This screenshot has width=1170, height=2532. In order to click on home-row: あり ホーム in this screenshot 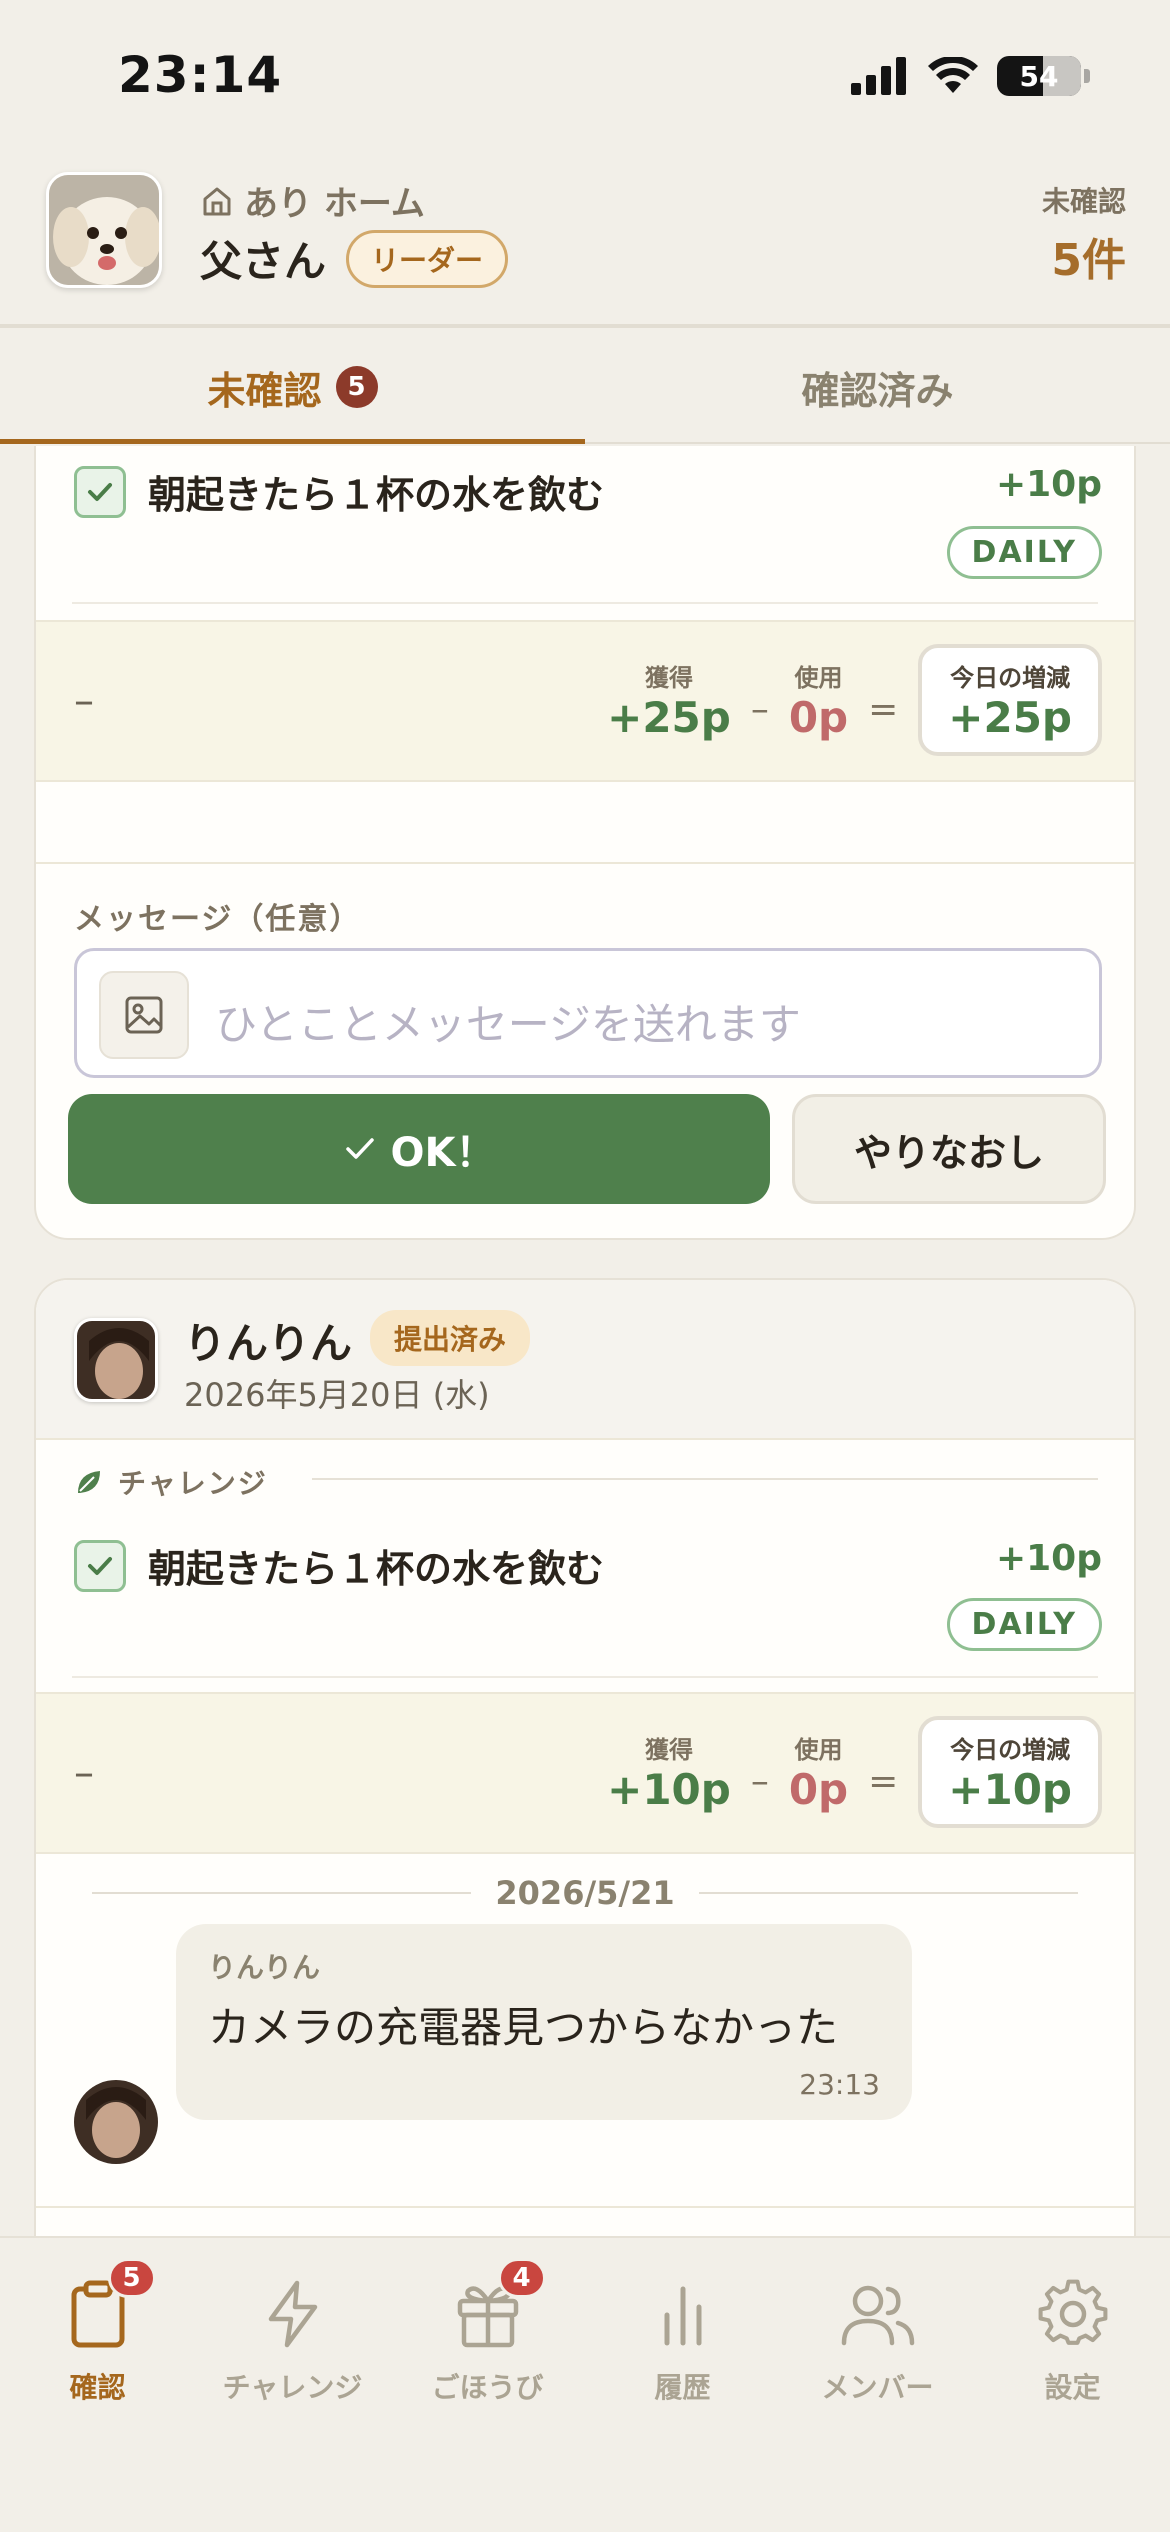, I will do `click(312, 200)`.